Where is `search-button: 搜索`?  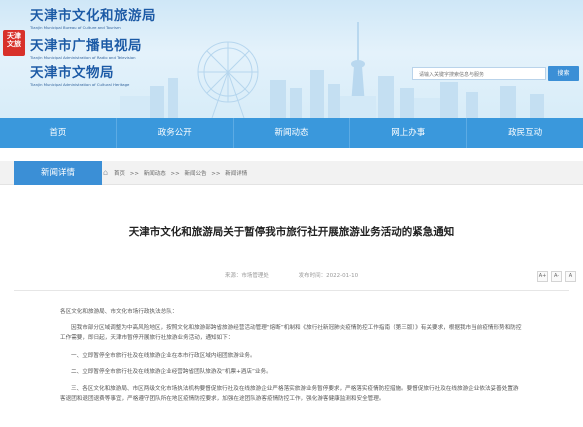 search-button: 搜索 is located at coordinates (563, 73).